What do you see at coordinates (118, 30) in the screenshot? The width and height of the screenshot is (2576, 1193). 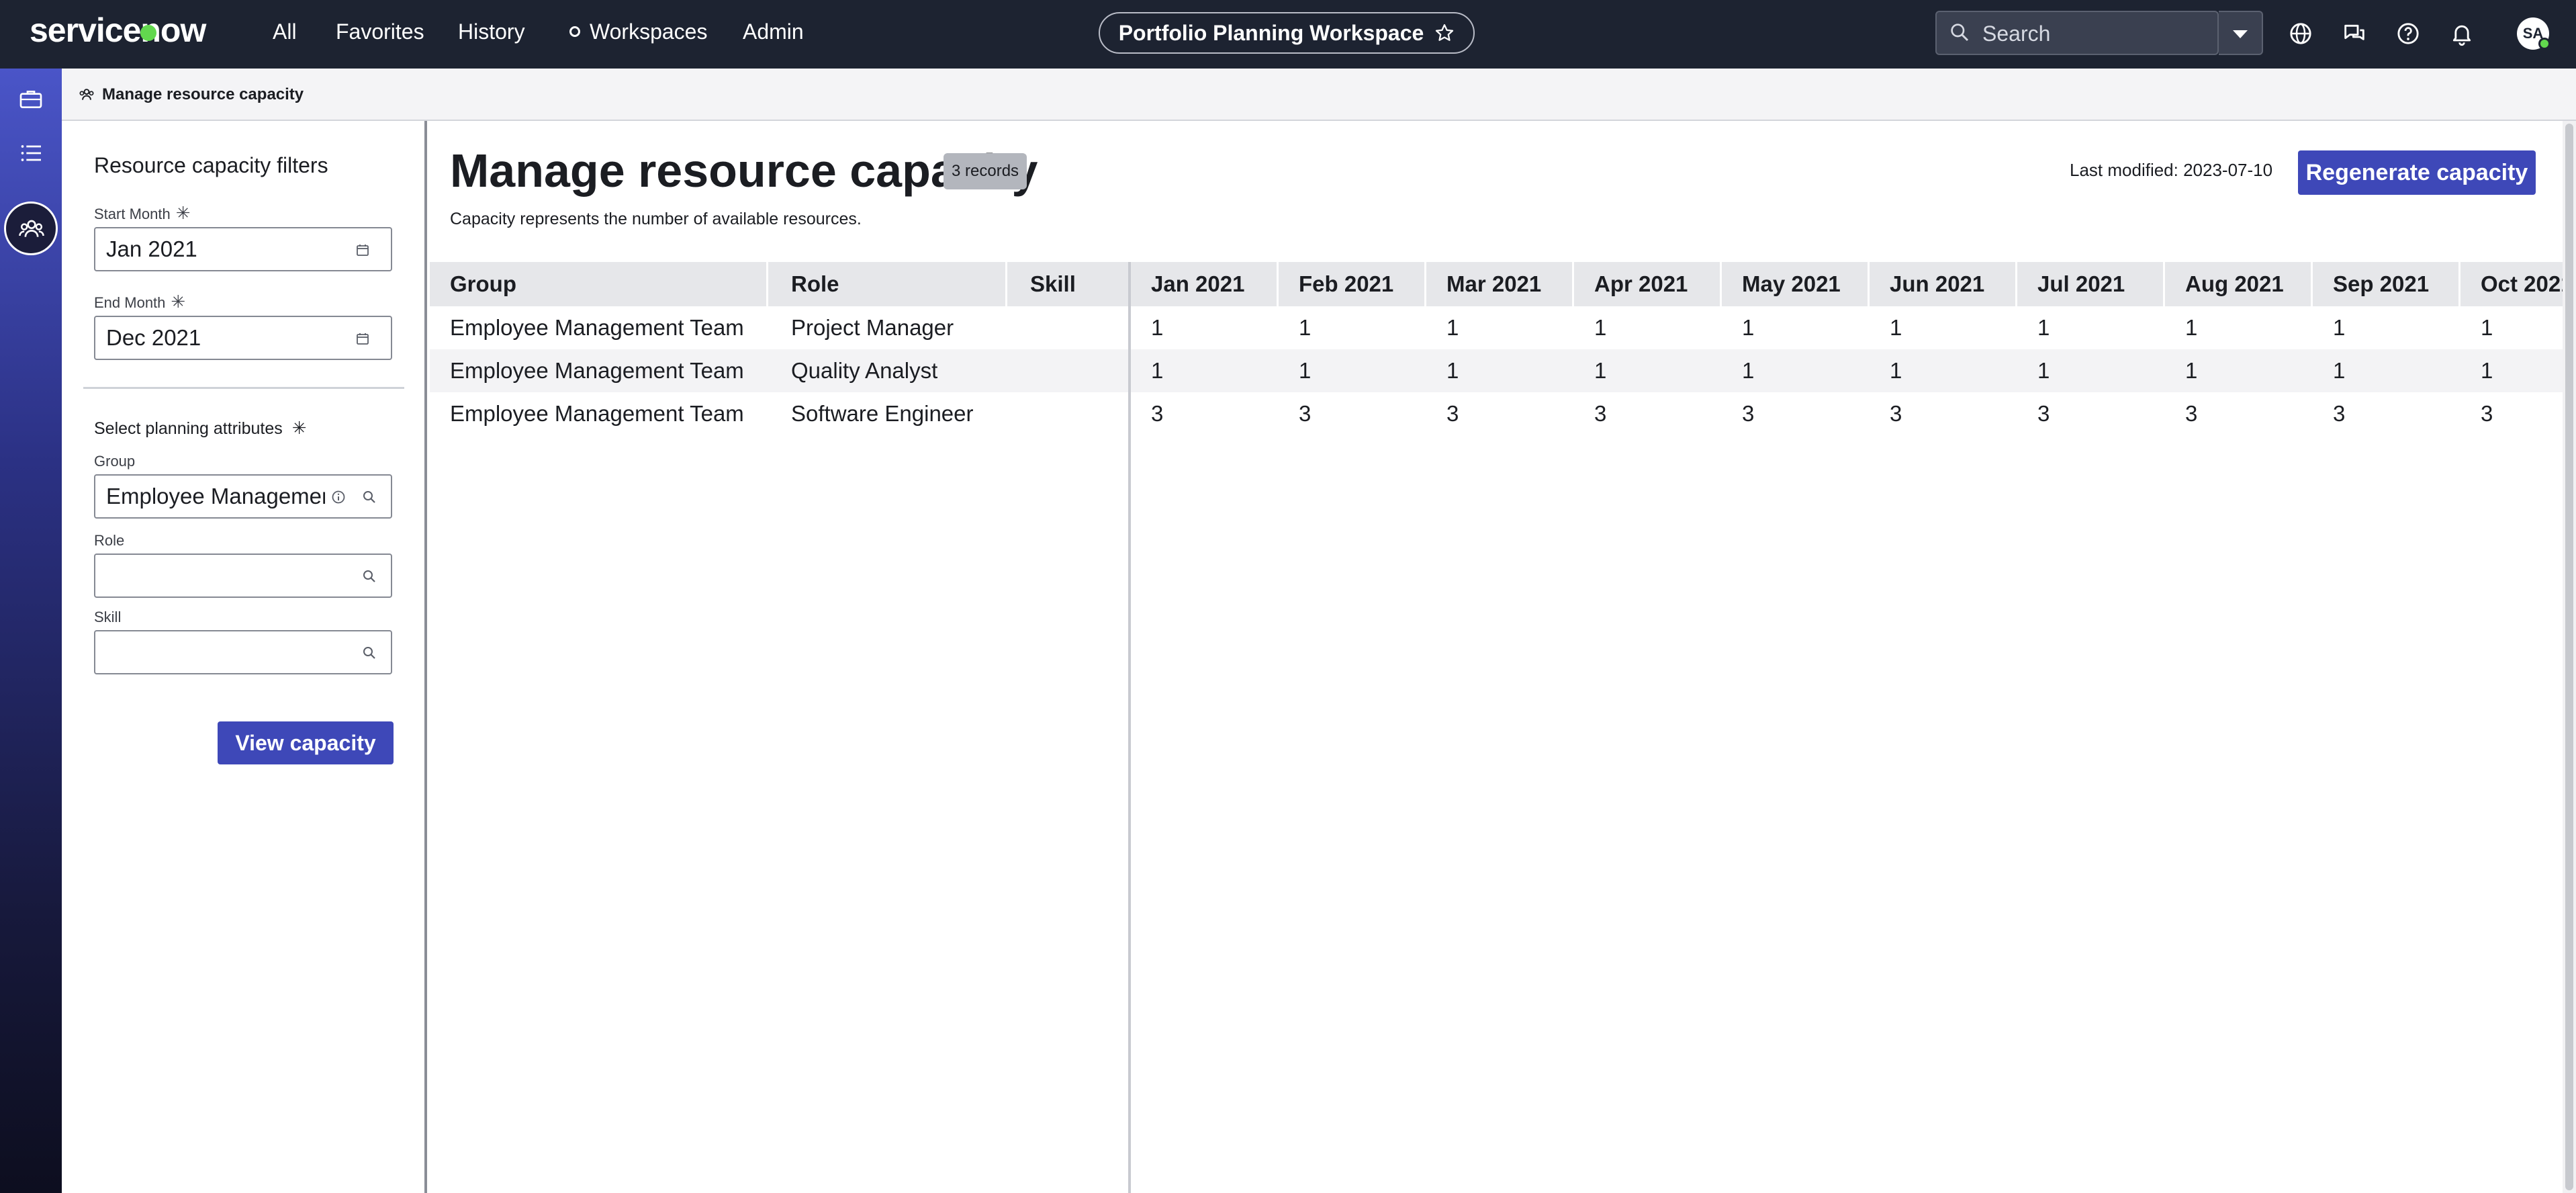 I see `servicenow-logo: servicenow` at bounding box center [118, 30].